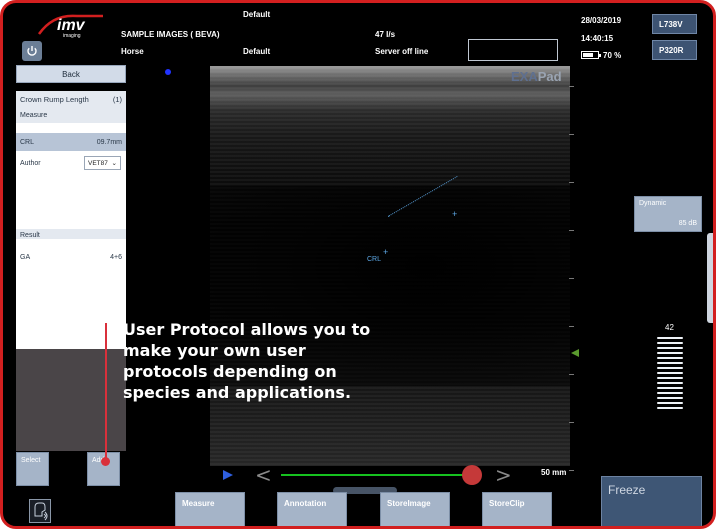 The height and width of the screenshot is (529, 716). Describe the element at coordinates (257, 14) in the screenshot. I see `preset-label: Default` at that location.